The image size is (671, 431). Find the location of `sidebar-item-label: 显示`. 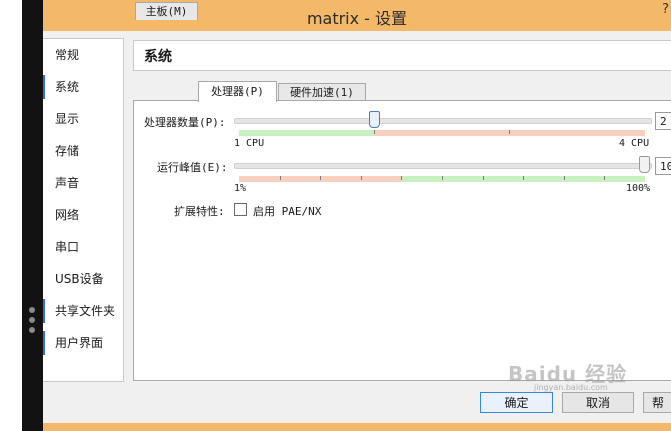

sidebar-item-label: 显示 is located at coordinates (67, 119).